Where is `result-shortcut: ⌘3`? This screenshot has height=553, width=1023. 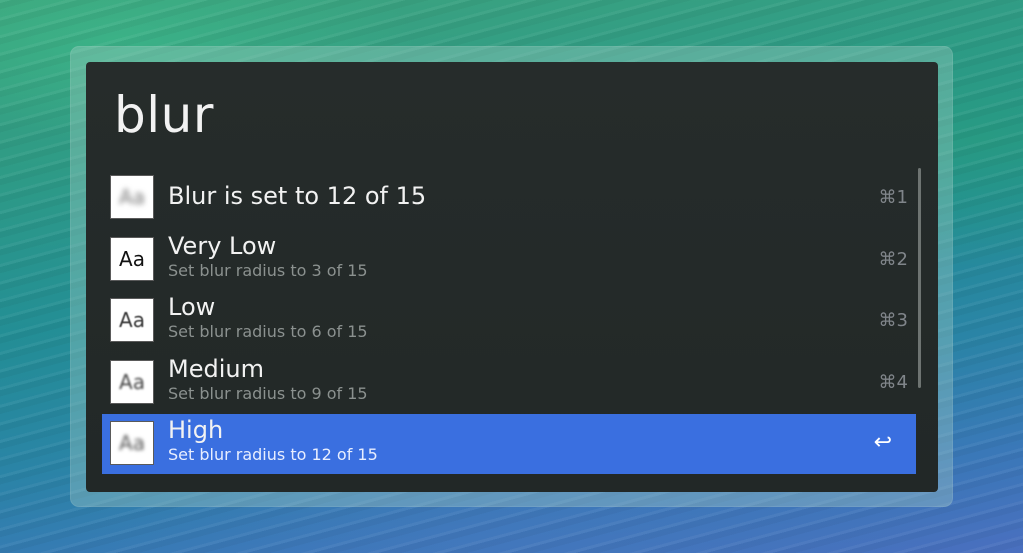 result-shortcut: ⌘3 is located at coordinates (893, 320).